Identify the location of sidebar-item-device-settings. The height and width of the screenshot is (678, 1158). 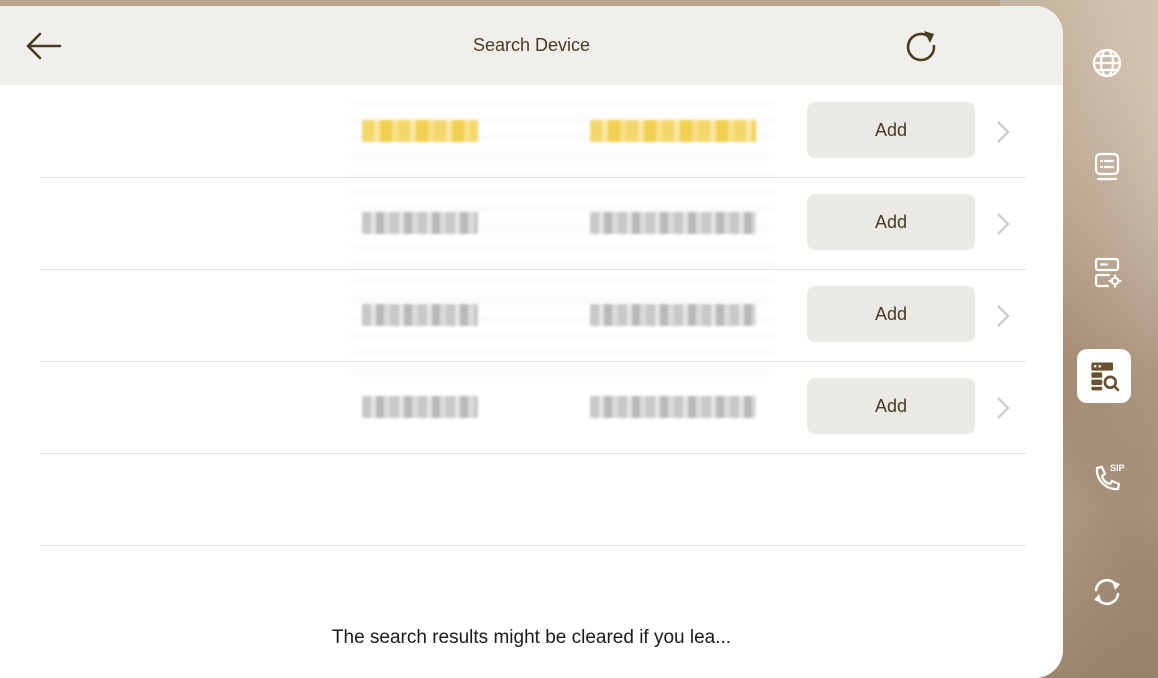
(1107, 272).